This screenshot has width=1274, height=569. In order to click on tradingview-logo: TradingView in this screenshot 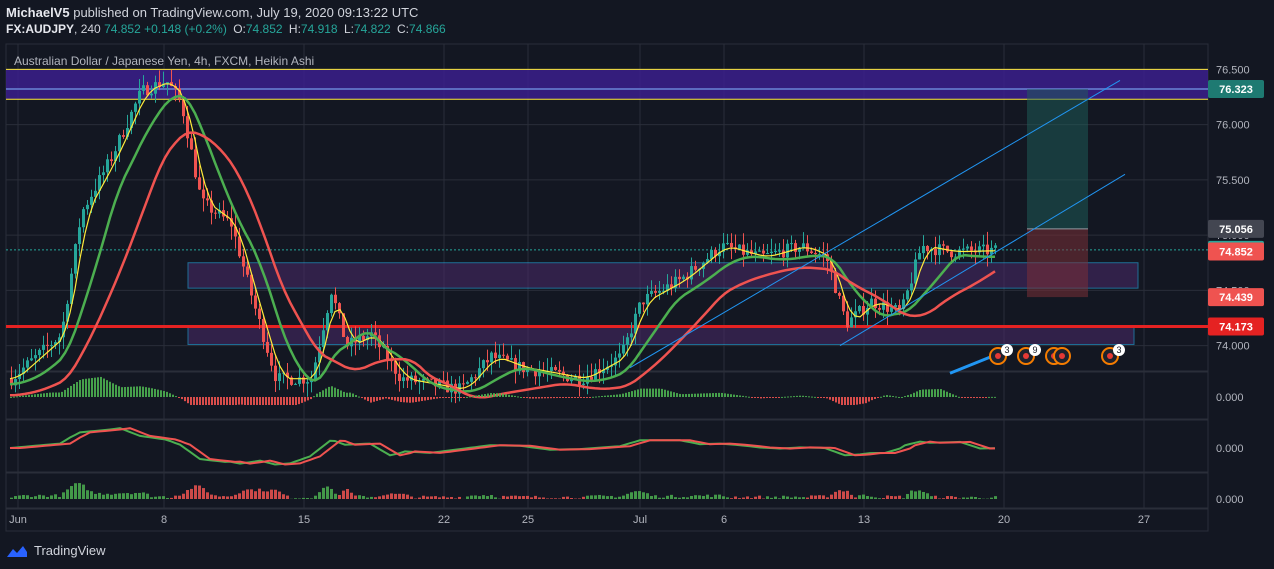, I will do `click(56, 550)`.